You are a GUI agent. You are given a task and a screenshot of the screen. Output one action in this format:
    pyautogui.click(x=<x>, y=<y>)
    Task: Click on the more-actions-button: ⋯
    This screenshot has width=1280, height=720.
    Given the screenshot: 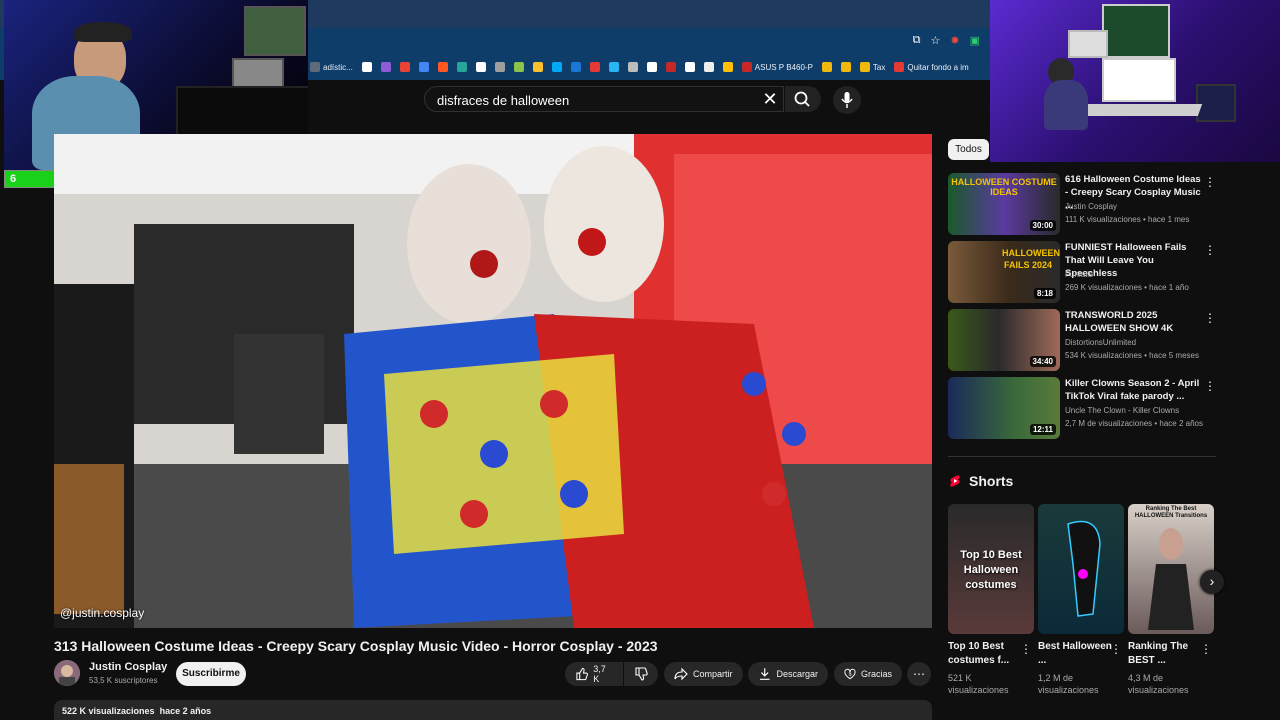 What is the action you would take?
    pyautogui.click(x=919, y=674)
    